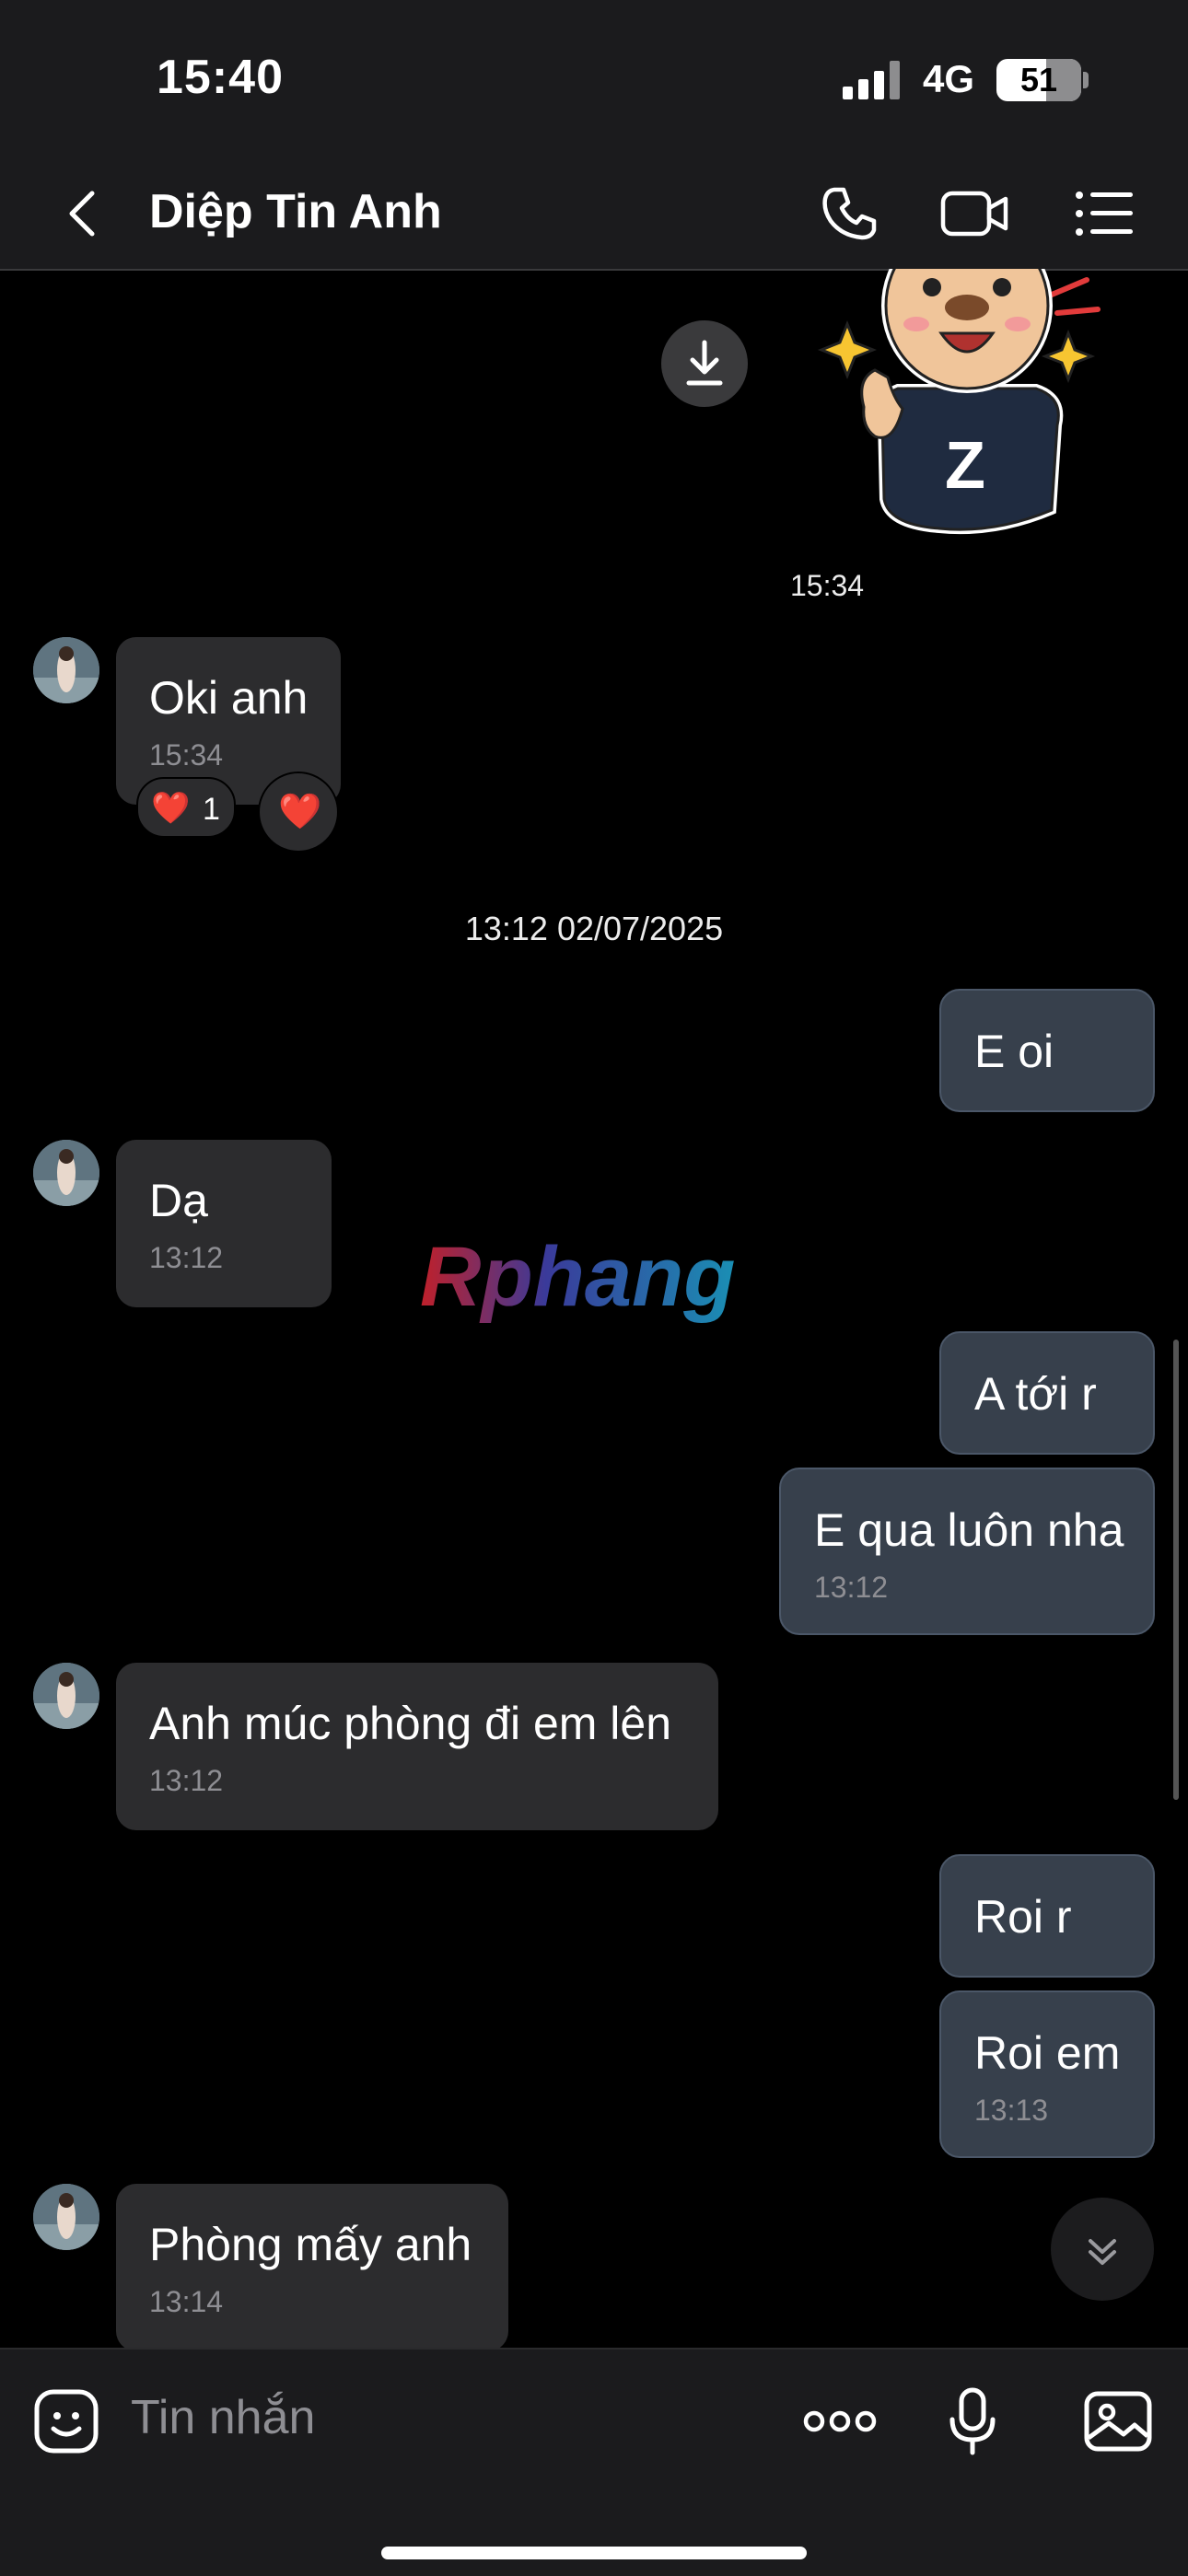 The image size is (1188, 2576). I want to click on scroll-to-bottom-button, so click(1102, 2249).